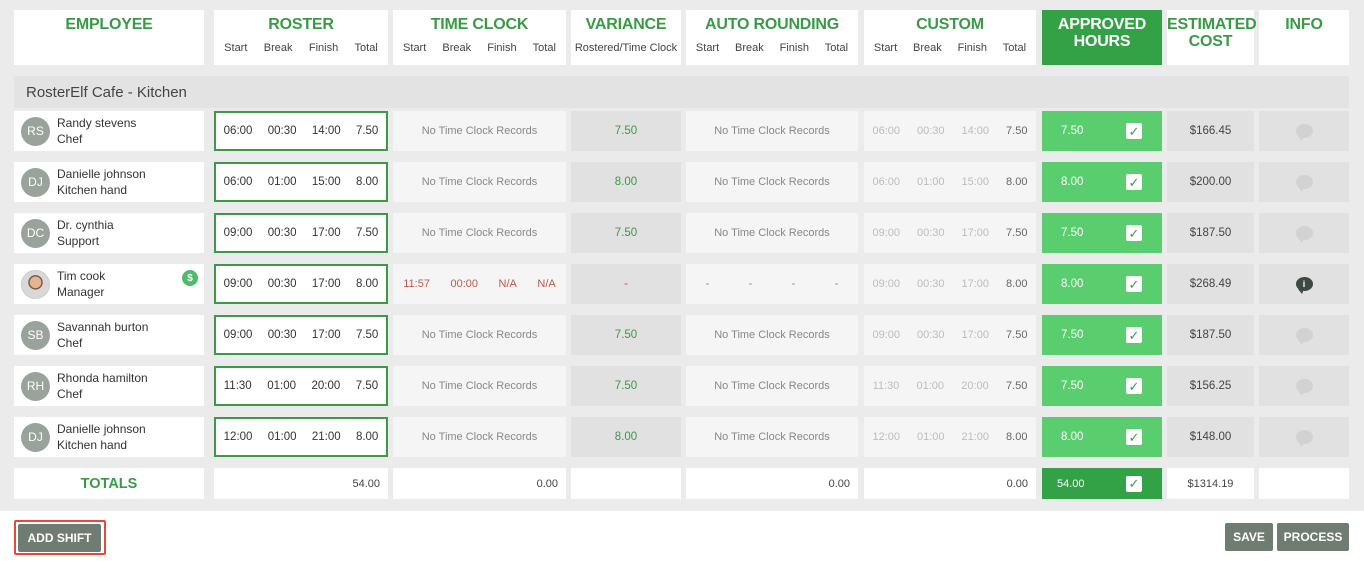 This screenshot has height=561, width=1364. I want to click on avatar, so click(35, 284).